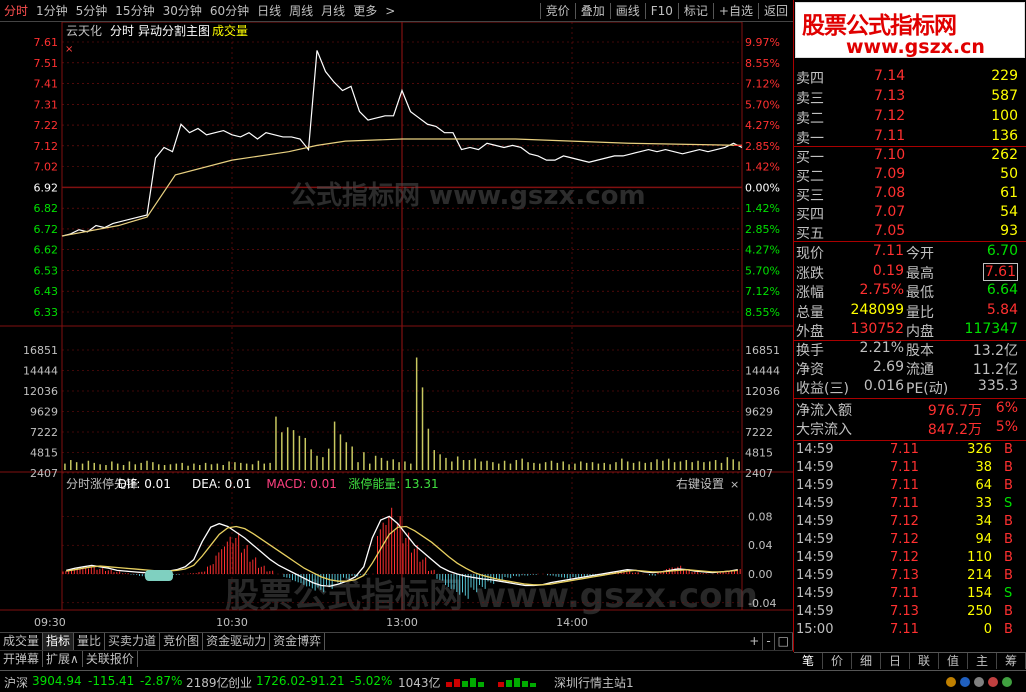 This screenshot has width=1026, height=692. I want to click on time-tick-label: 13:00, so click(402, 622).